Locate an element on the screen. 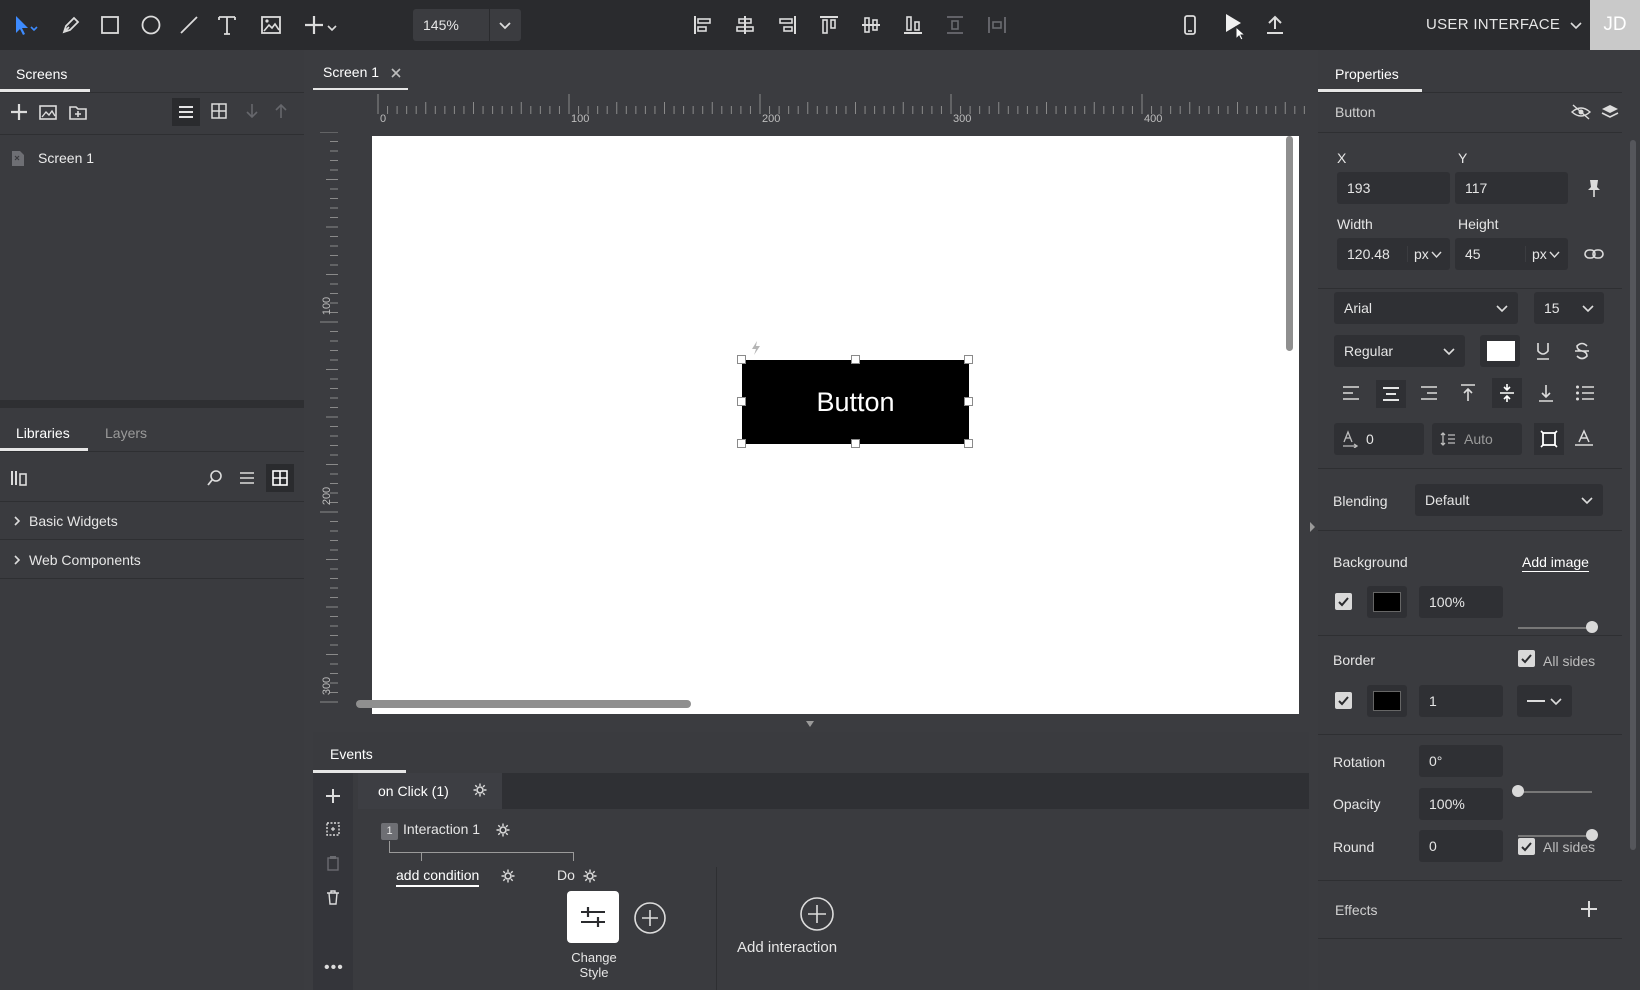 The width and height of the screenshot is (1640, 990). distribute-horizontal-icon is located at coordinates (997, 25).